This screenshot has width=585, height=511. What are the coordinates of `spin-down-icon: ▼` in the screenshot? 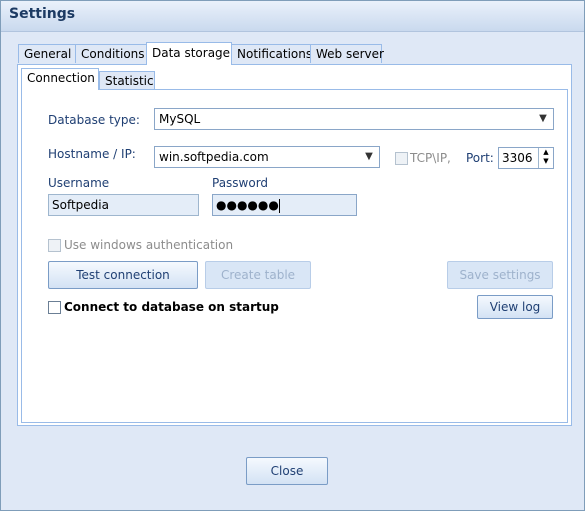 It's located at (546, 161).